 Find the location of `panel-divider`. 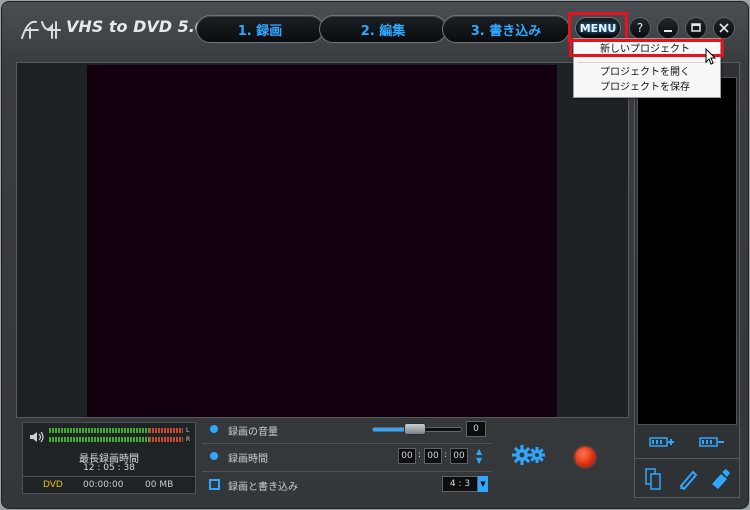

panel-divider is located at coordinates (687, 458).